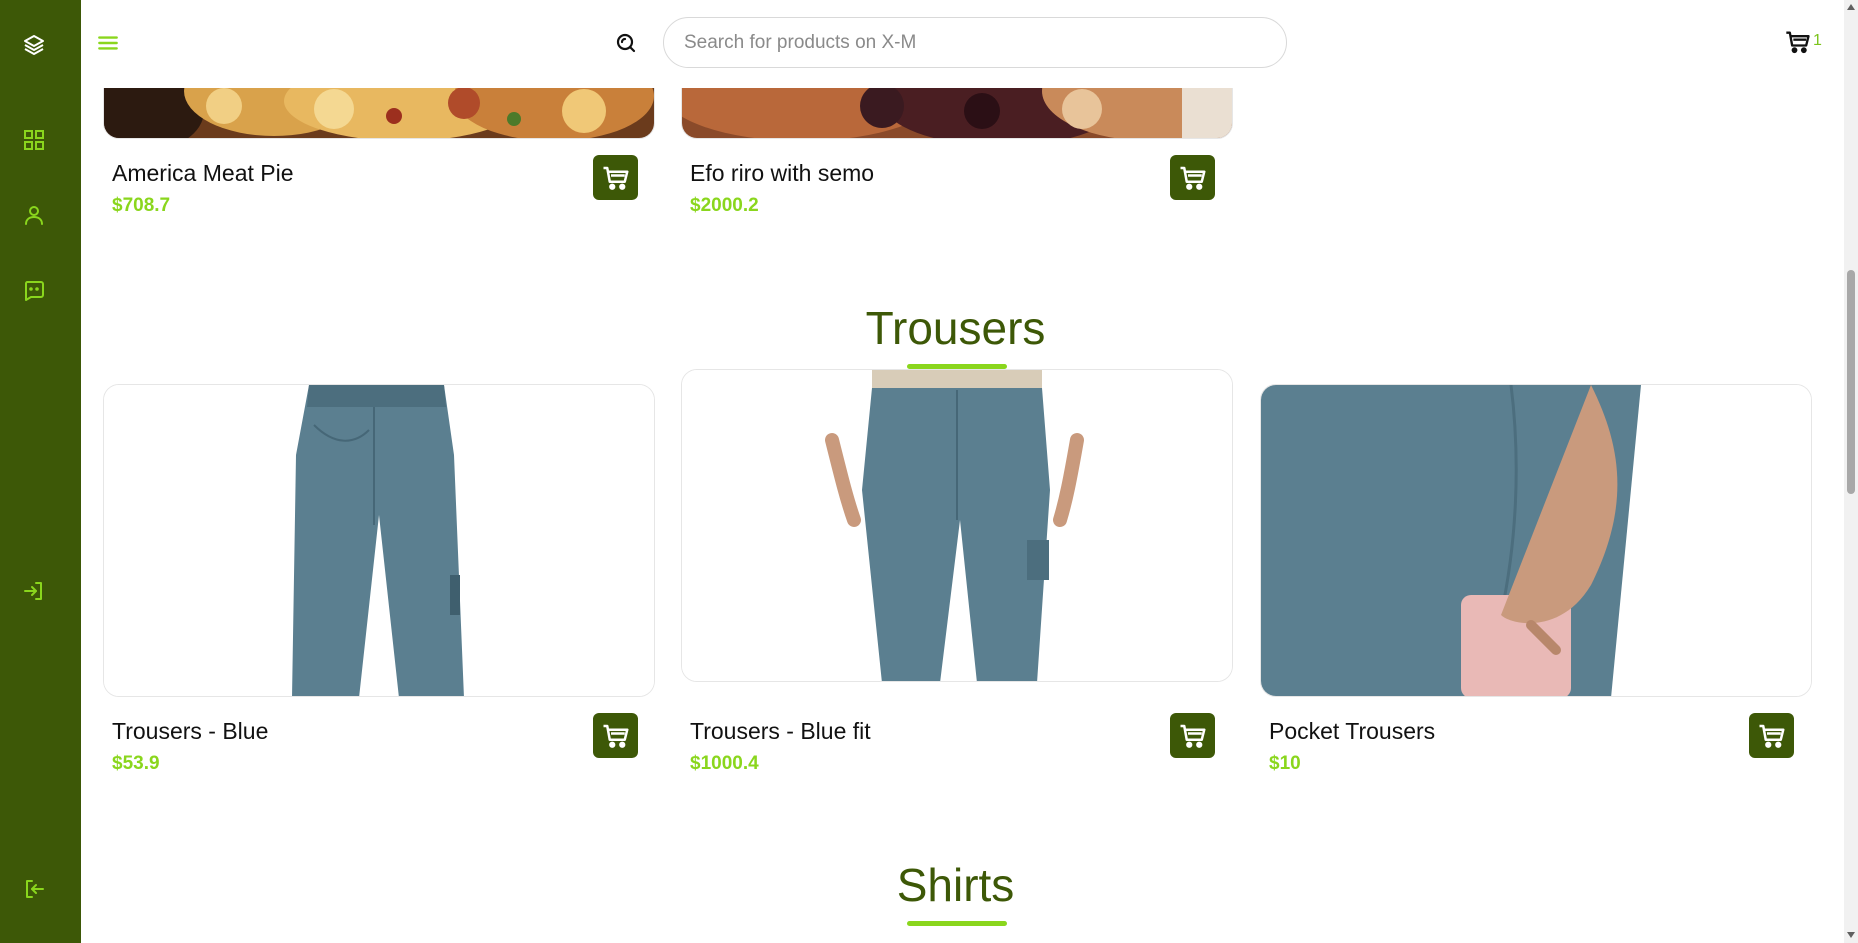 Image resolution: width=1858 pixels, height=943 pixels. Describe the element at coordinates (34, 45) in the screenshot. I see `layers-icon` at that location.